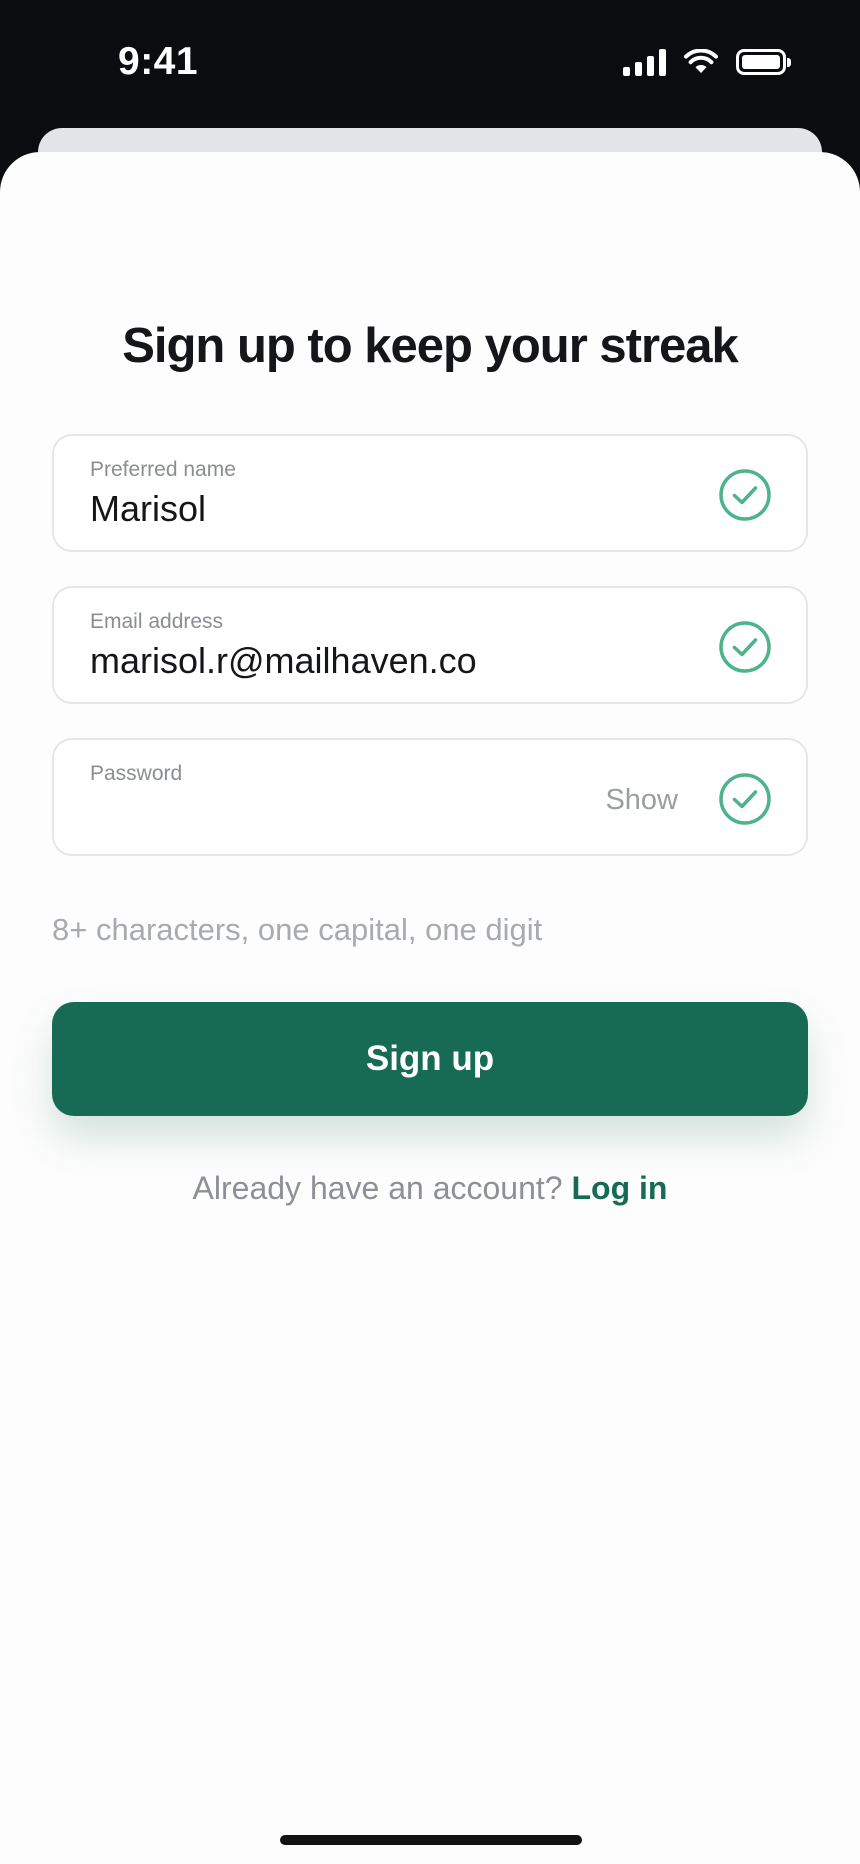 The width and height of the screenshot is (860, 1864). What do you see at coordinates (377, 1188) in the screenshot?
I see `login-prompt-text: Already have an account?` at bounding box center [377, 1188].